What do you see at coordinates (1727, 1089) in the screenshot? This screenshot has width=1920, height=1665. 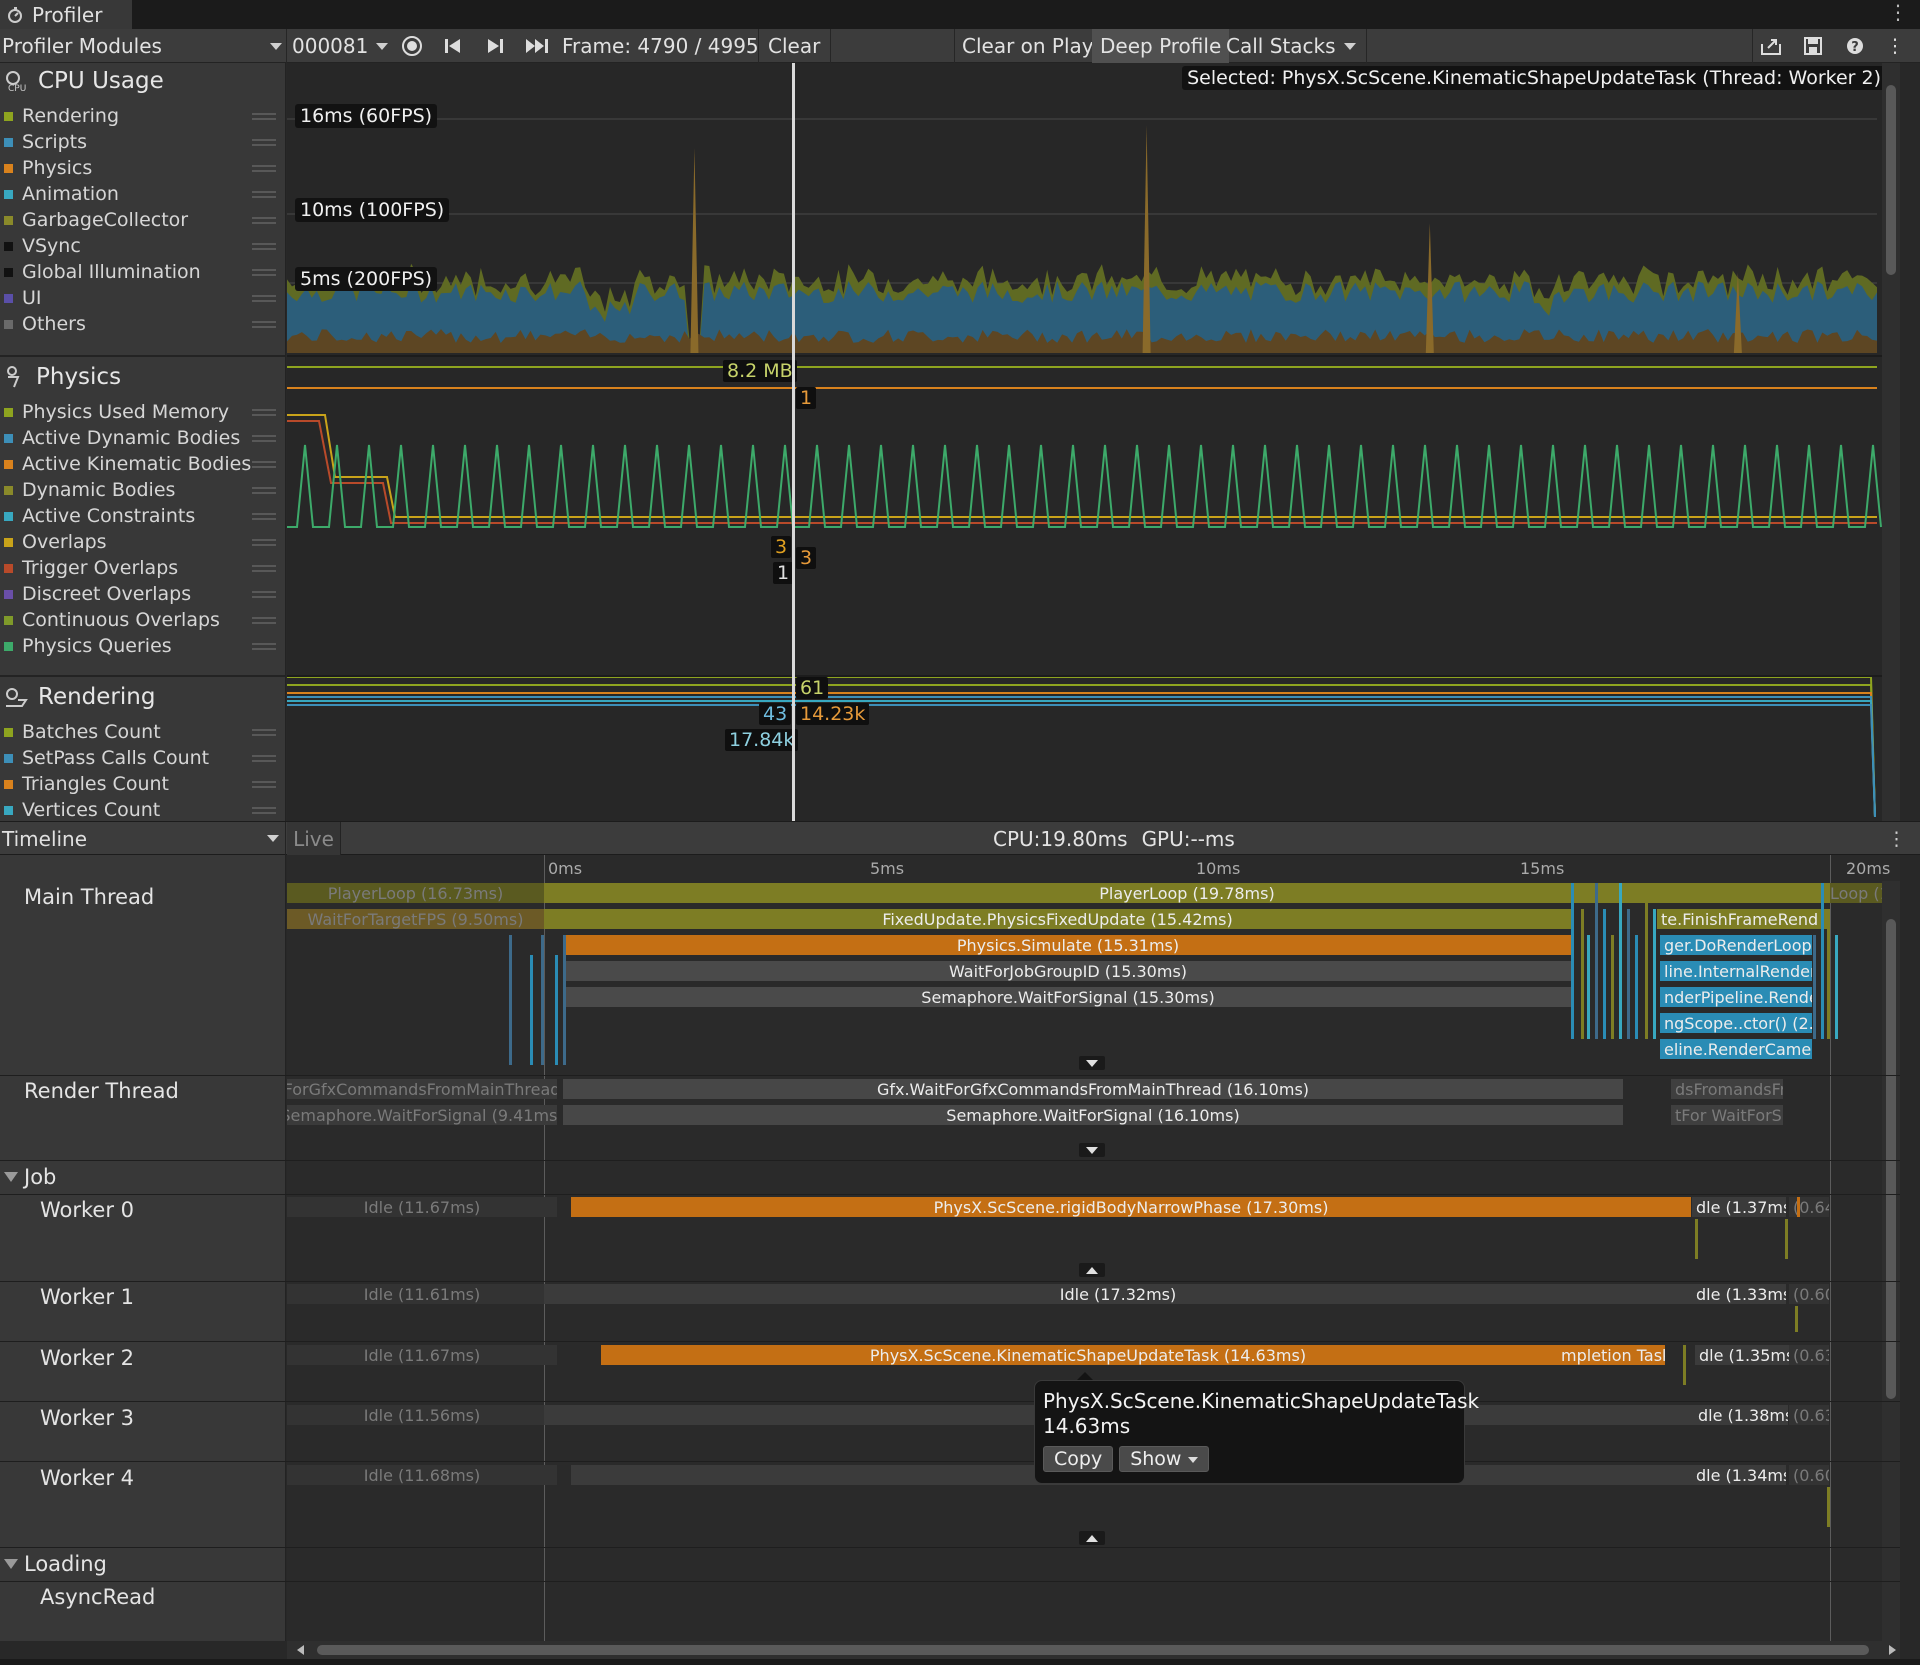 I see `render-tail-1: dsFromandsFrom` at bounding box center [1727, 1089].